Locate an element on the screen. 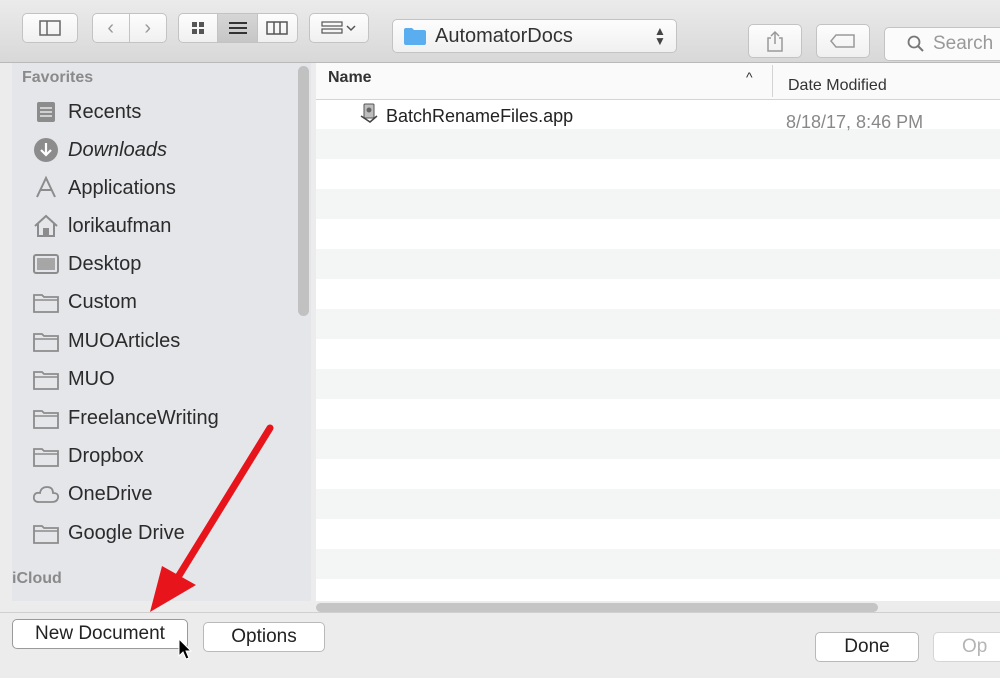 The width and height of the screenshot is (1000, 678). sidebar-item-onedrive: OneDrive is located at coordinates (92, 494).